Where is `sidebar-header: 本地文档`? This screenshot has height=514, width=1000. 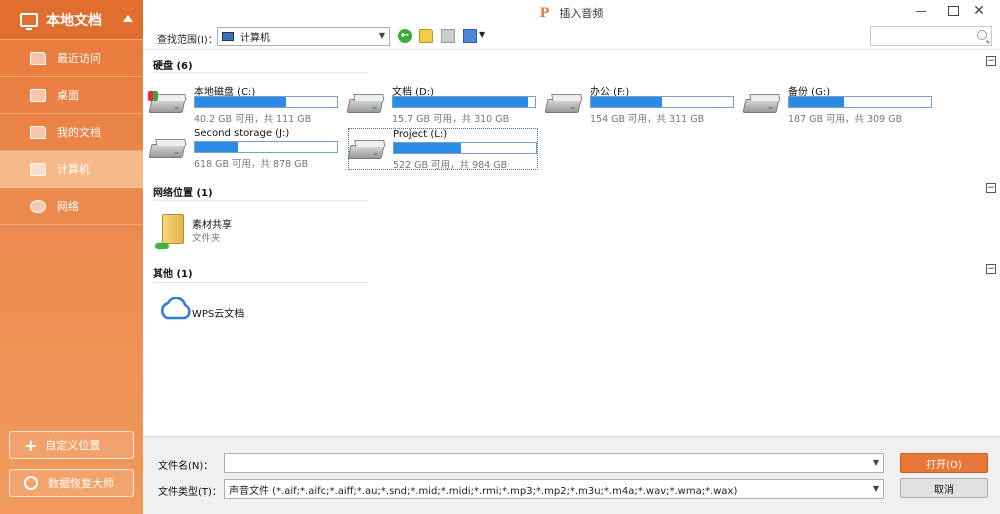 sidebar-header: 本地文档 is located at coordinates (71, 20).